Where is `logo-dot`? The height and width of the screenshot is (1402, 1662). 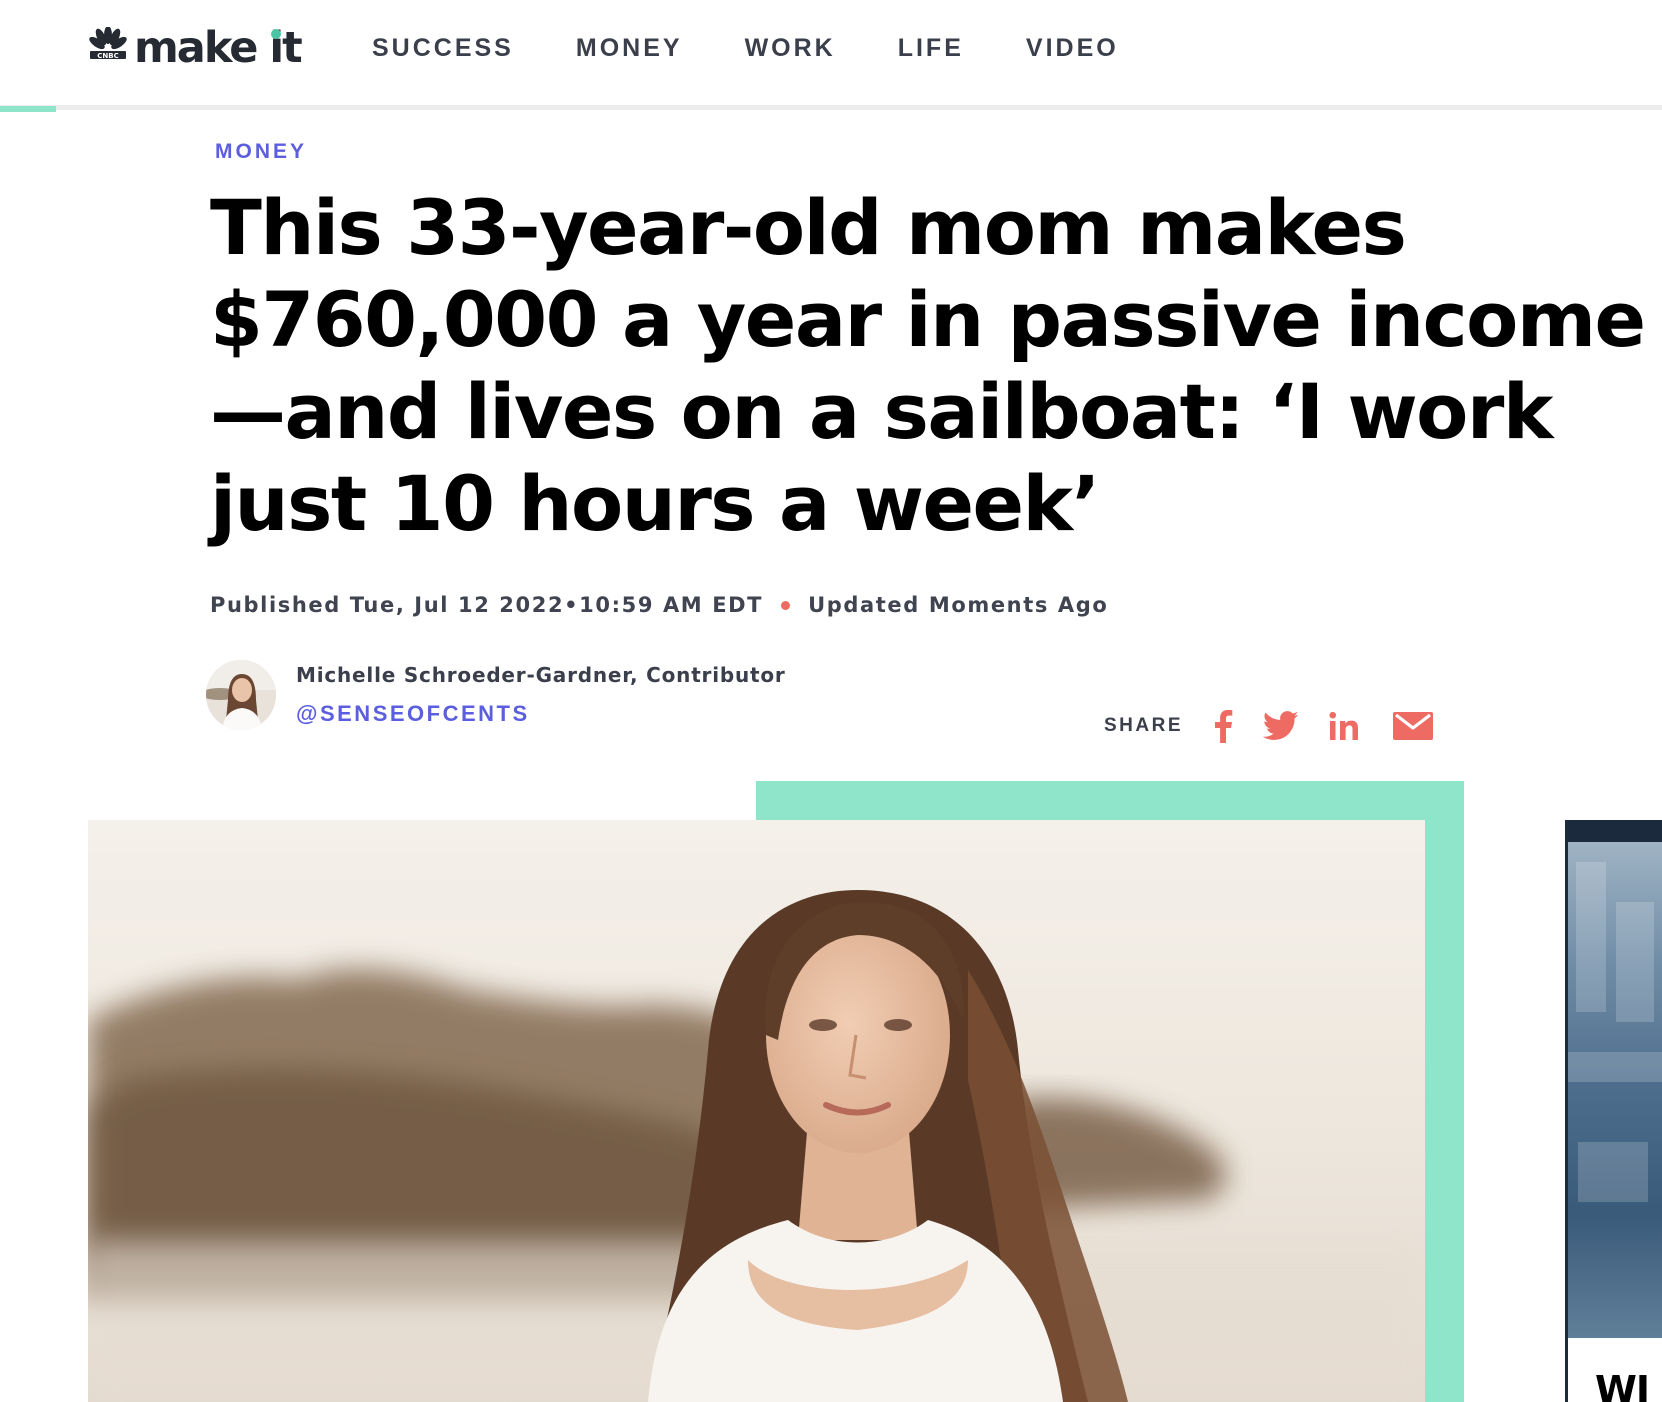
logo-dot is located at coordinates (275, 33).